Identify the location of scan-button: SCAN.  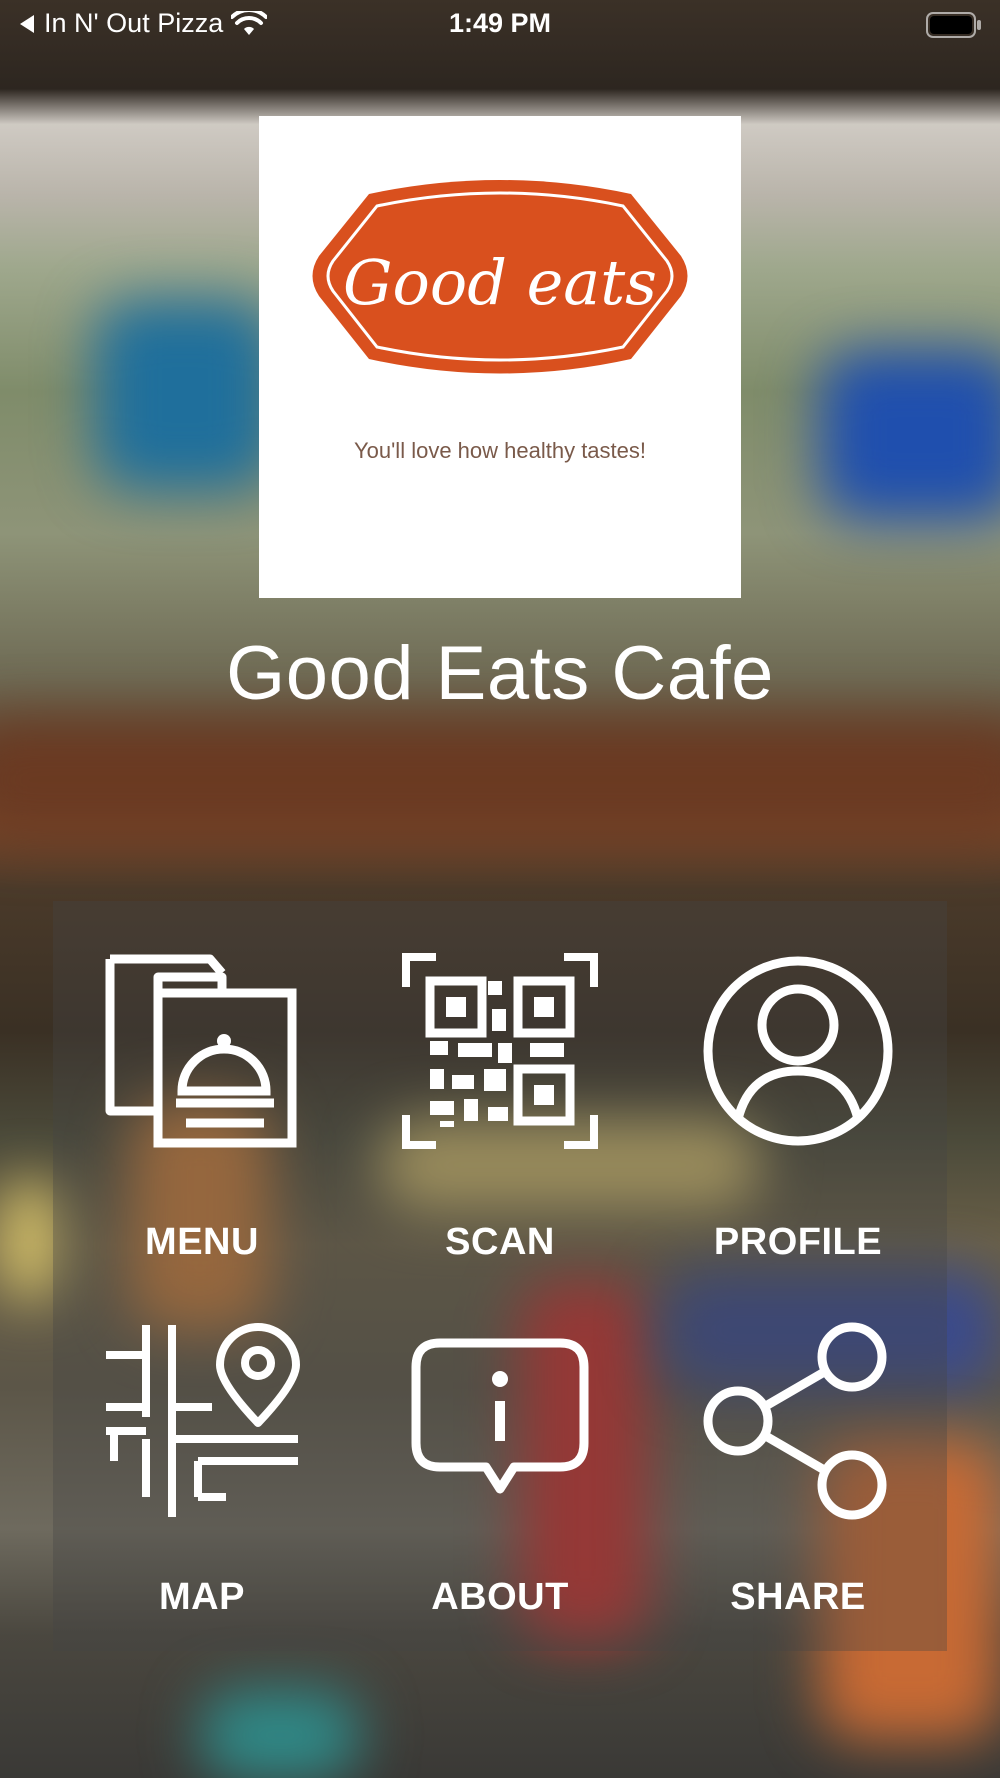
(500, 1111).